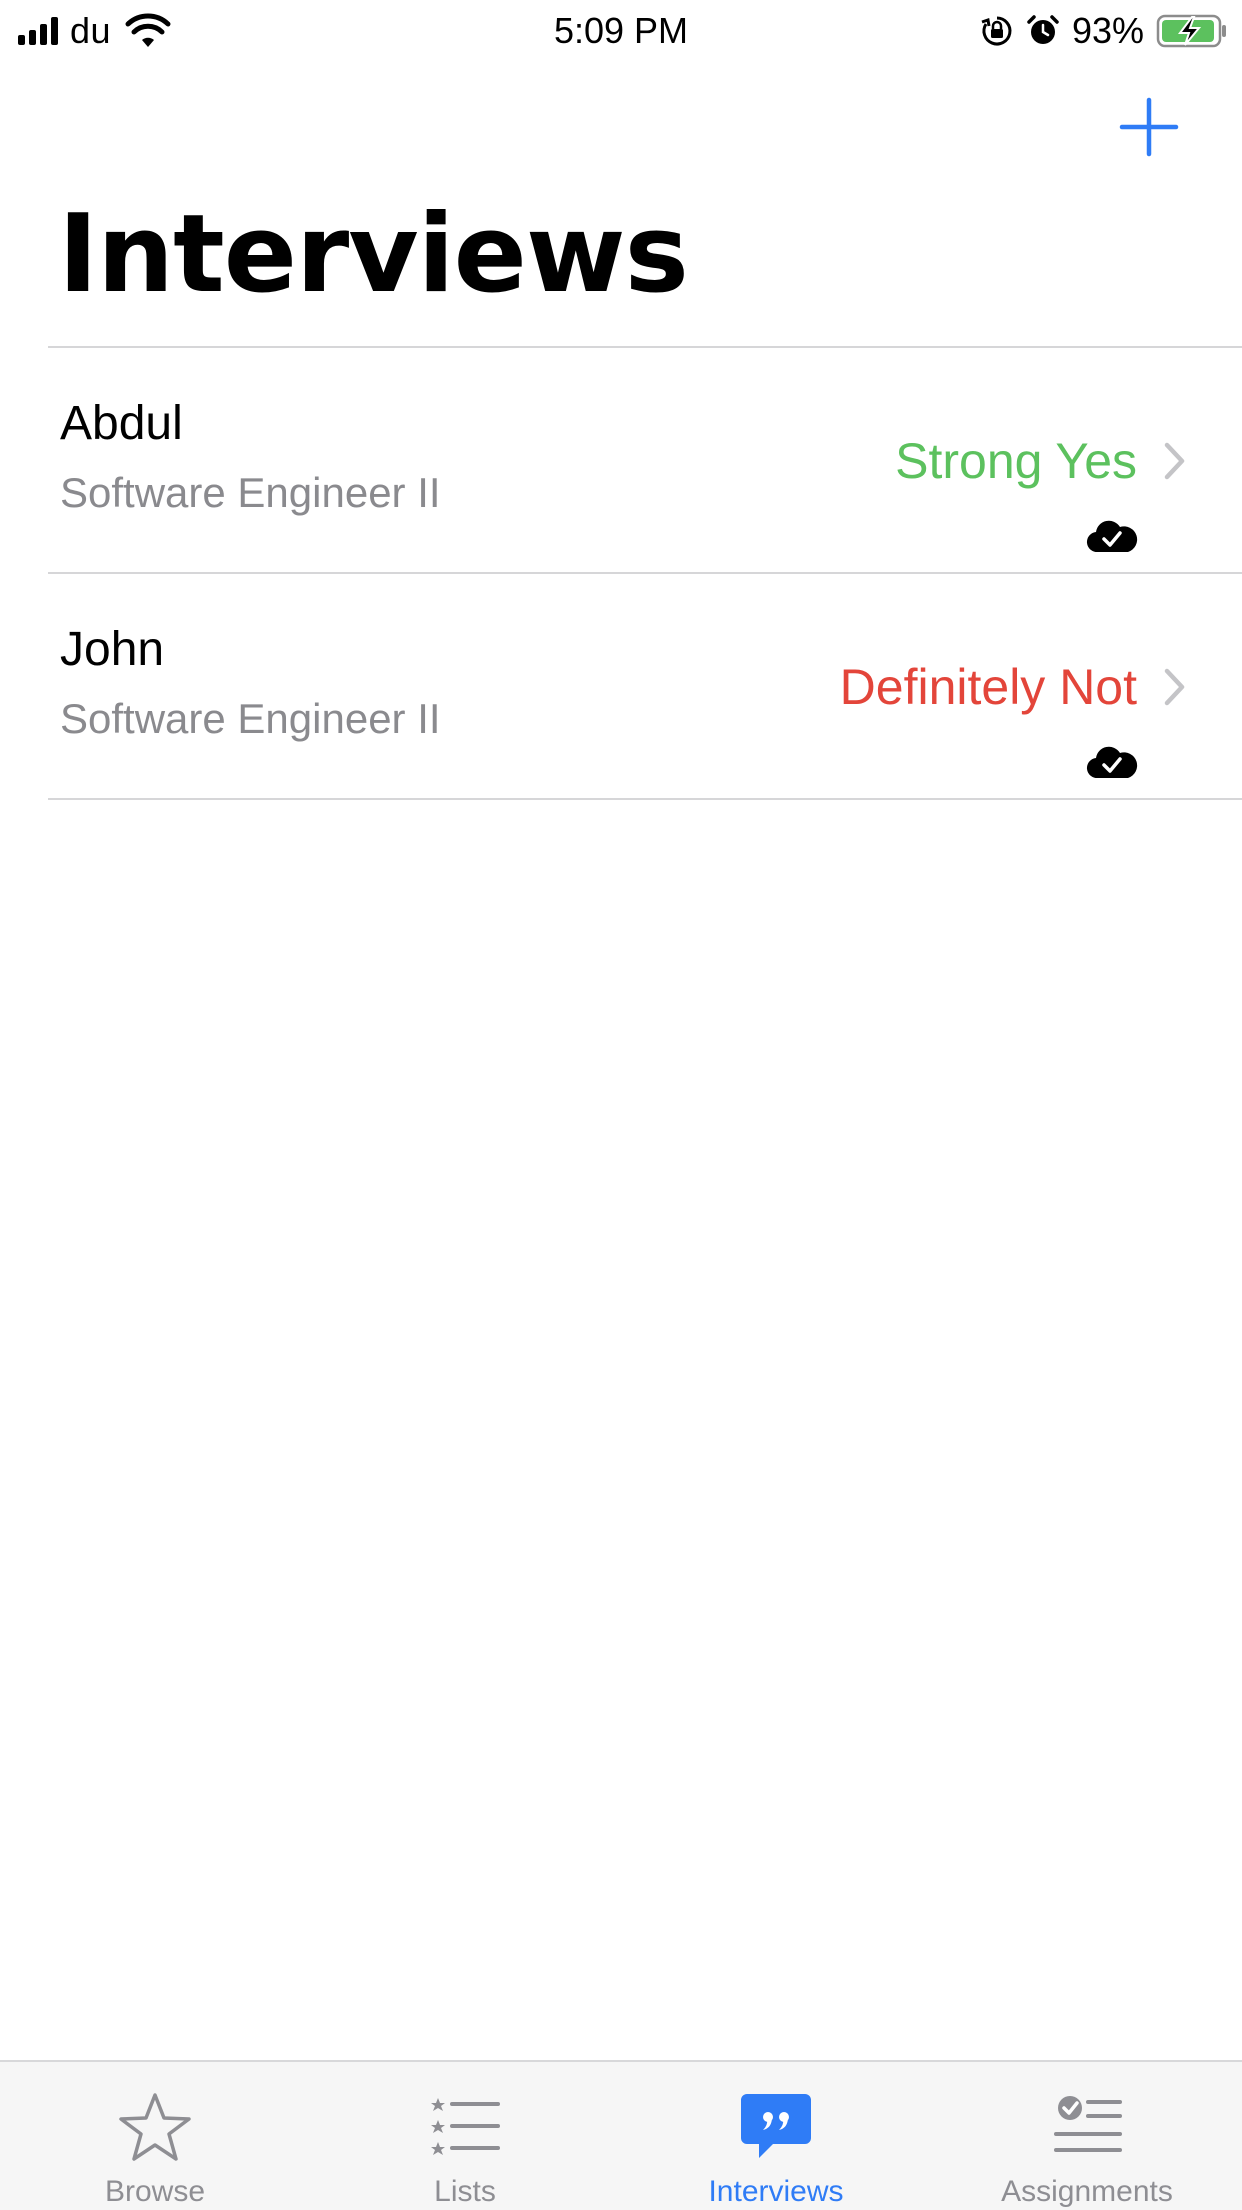 The width and height of the screenshot is (1242, 2210). Describe the element at coordinates (155, 2127) in the screenshot. I see `star-icon` at that location.